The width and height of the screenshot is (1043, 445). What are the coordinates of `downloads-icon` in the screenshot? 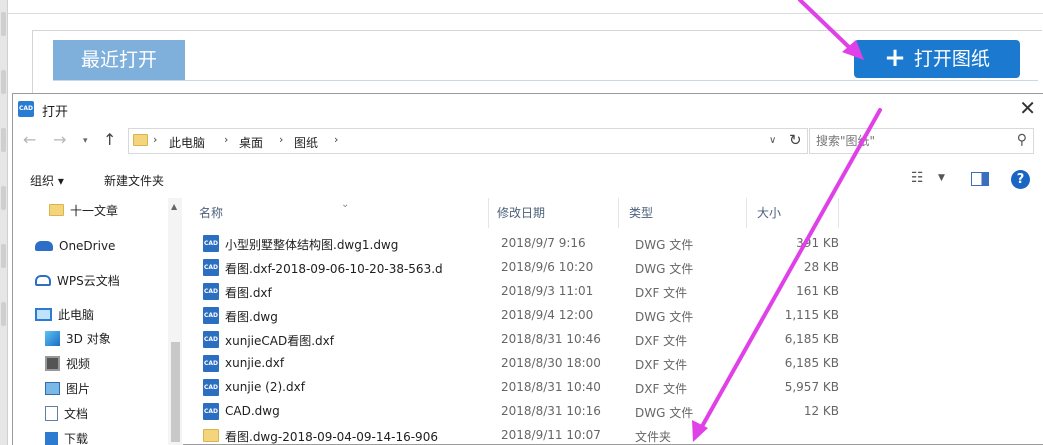 It's located at (51, 438).